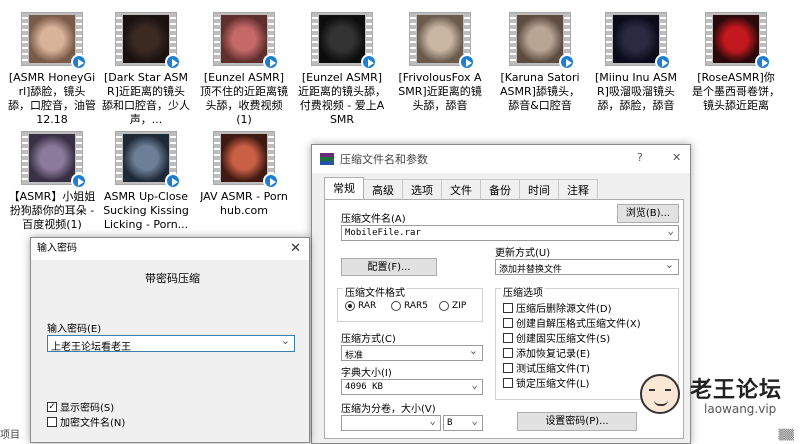 Image resolution: width=800 pixels, height=444 pixels. I want to click on winrar-icon, so click(327, 159).